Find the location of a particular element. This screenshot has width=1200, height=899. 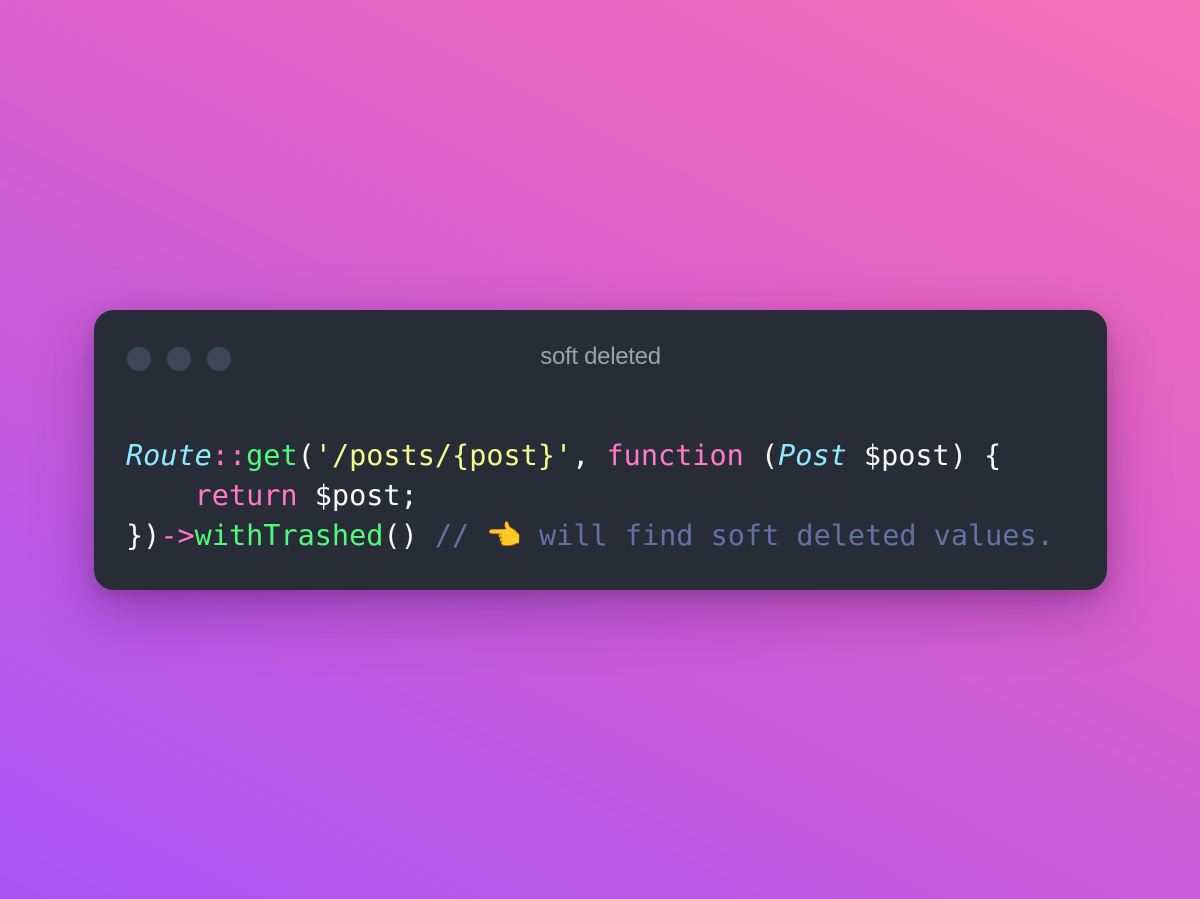

code-token-text: $post) { is located at coordinates (924, 455).